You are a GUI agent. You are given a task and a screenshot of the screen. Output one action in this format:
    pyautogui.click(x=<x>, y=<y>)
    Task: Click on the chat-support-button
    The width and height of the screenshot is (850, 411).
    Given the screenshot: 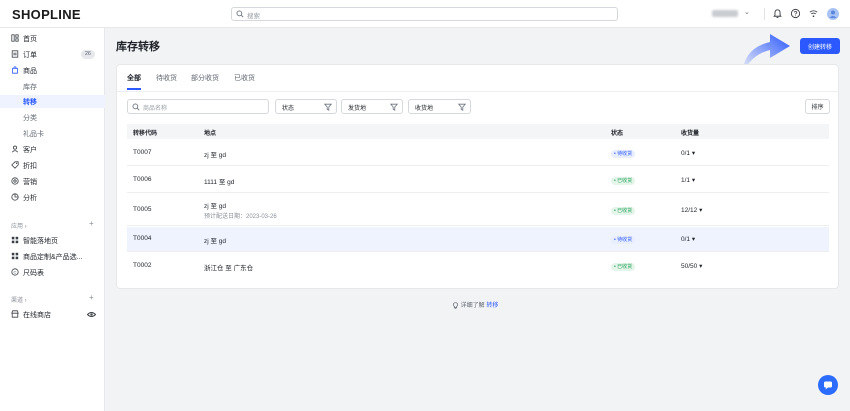 What is the action you would take?
    pyautogui.click(x=828, y=385)
    